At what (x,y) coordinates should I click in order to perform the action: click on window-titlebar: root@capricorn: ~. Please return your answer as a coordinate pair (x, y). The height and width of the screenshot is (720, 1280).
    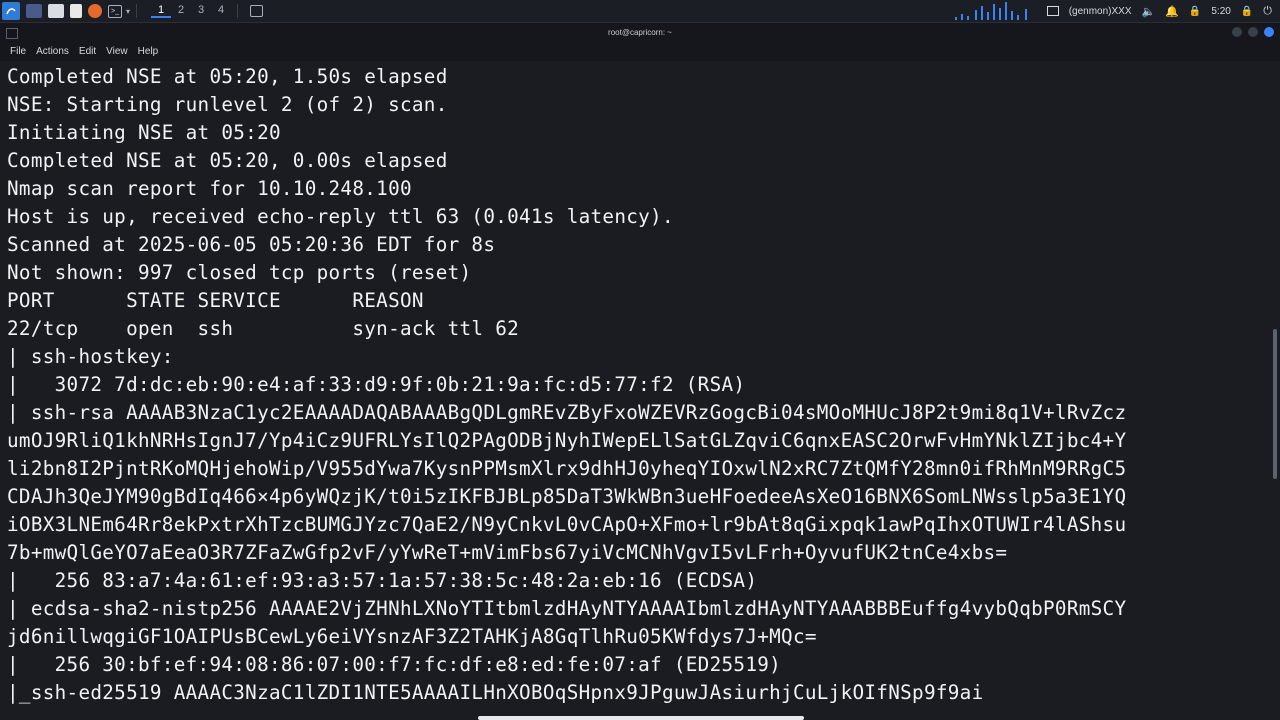
    Looking at the image, I should click on (640, 33).